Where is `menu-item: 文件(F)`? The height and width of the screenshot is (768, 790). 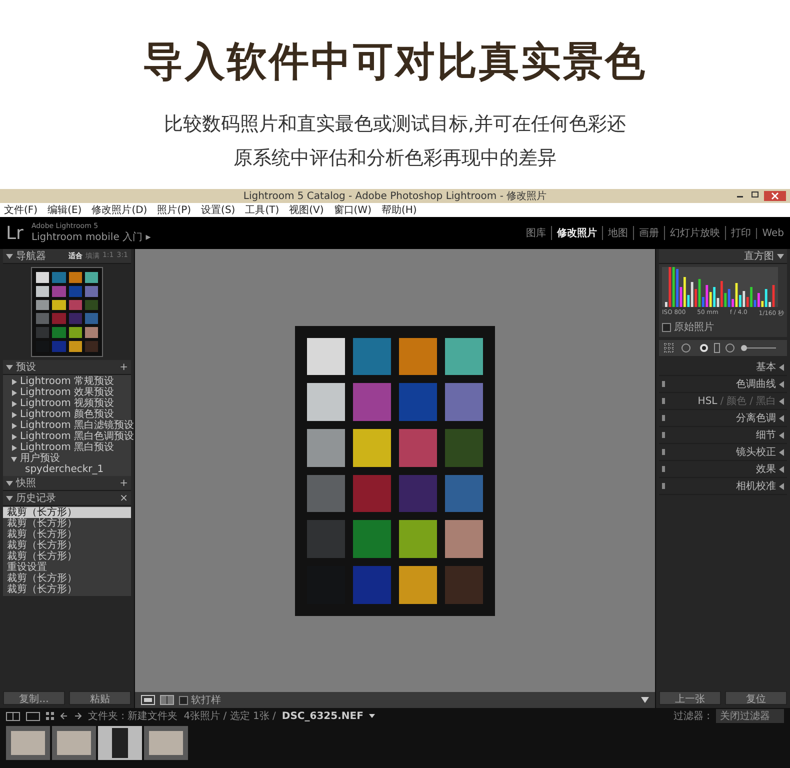 menu-item: 文件(F) is located at coordinates (21, 210).